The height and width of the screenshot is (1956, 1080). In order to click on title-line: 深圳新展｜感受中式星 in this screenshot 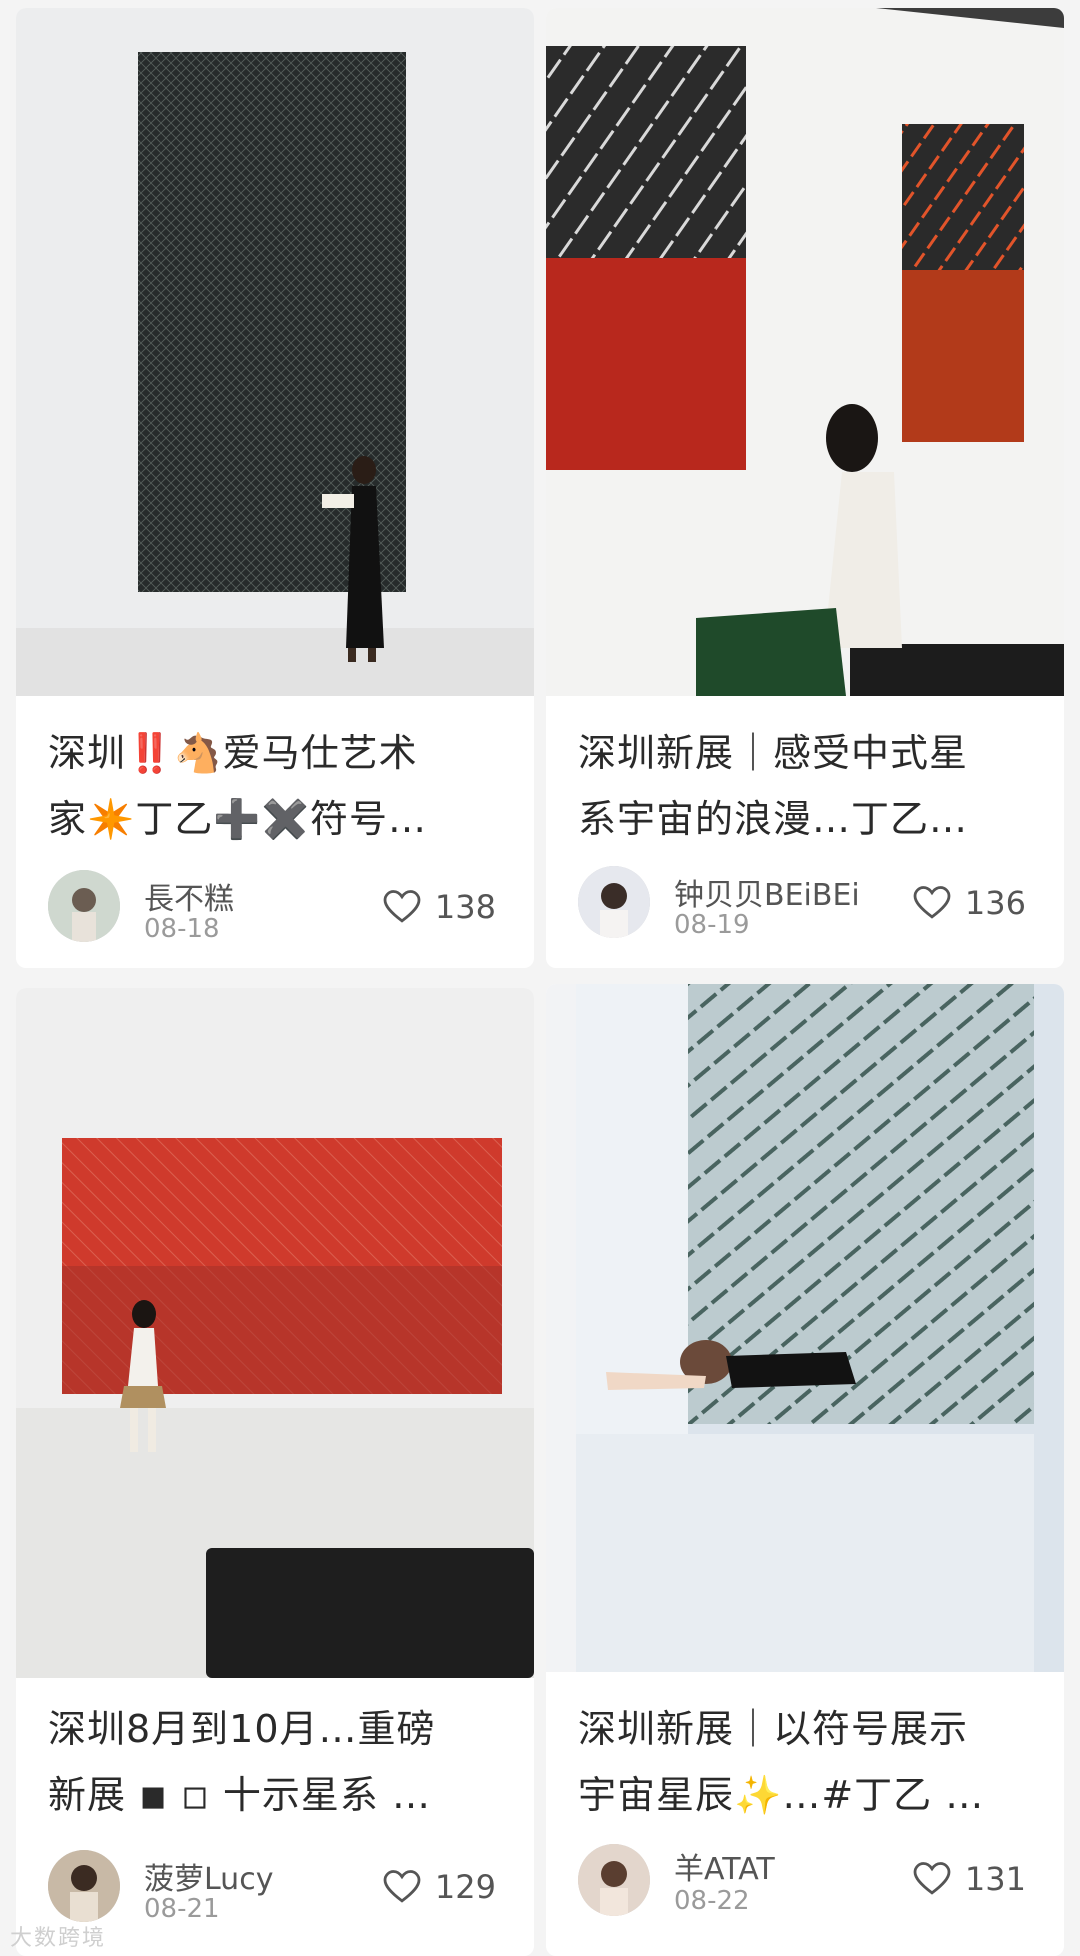, I will do `click(773, 753)`.